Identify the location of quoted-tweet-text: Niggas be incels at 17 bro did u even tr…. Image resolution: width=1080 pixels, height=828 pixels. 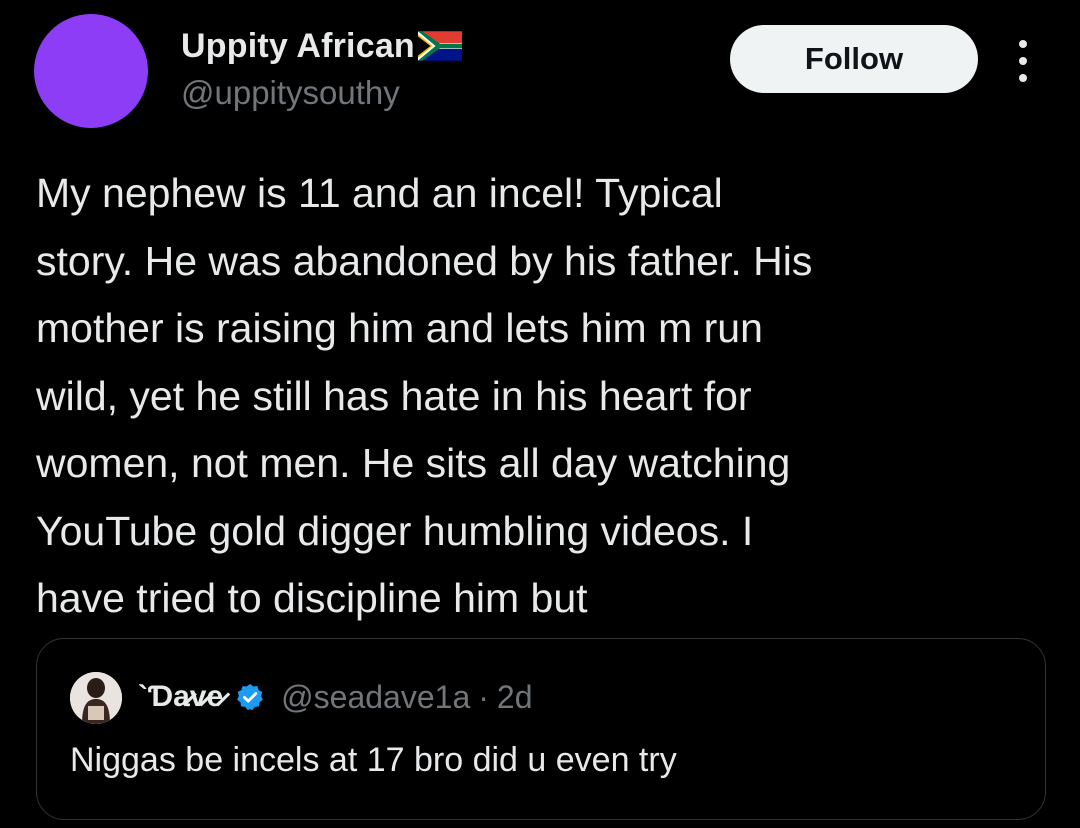
(373, 760).